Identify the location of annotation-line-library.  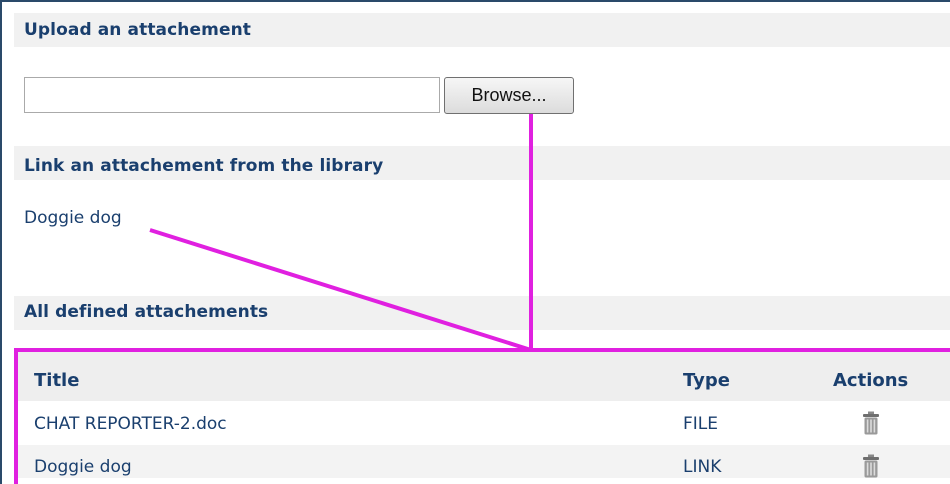
(340, 290).